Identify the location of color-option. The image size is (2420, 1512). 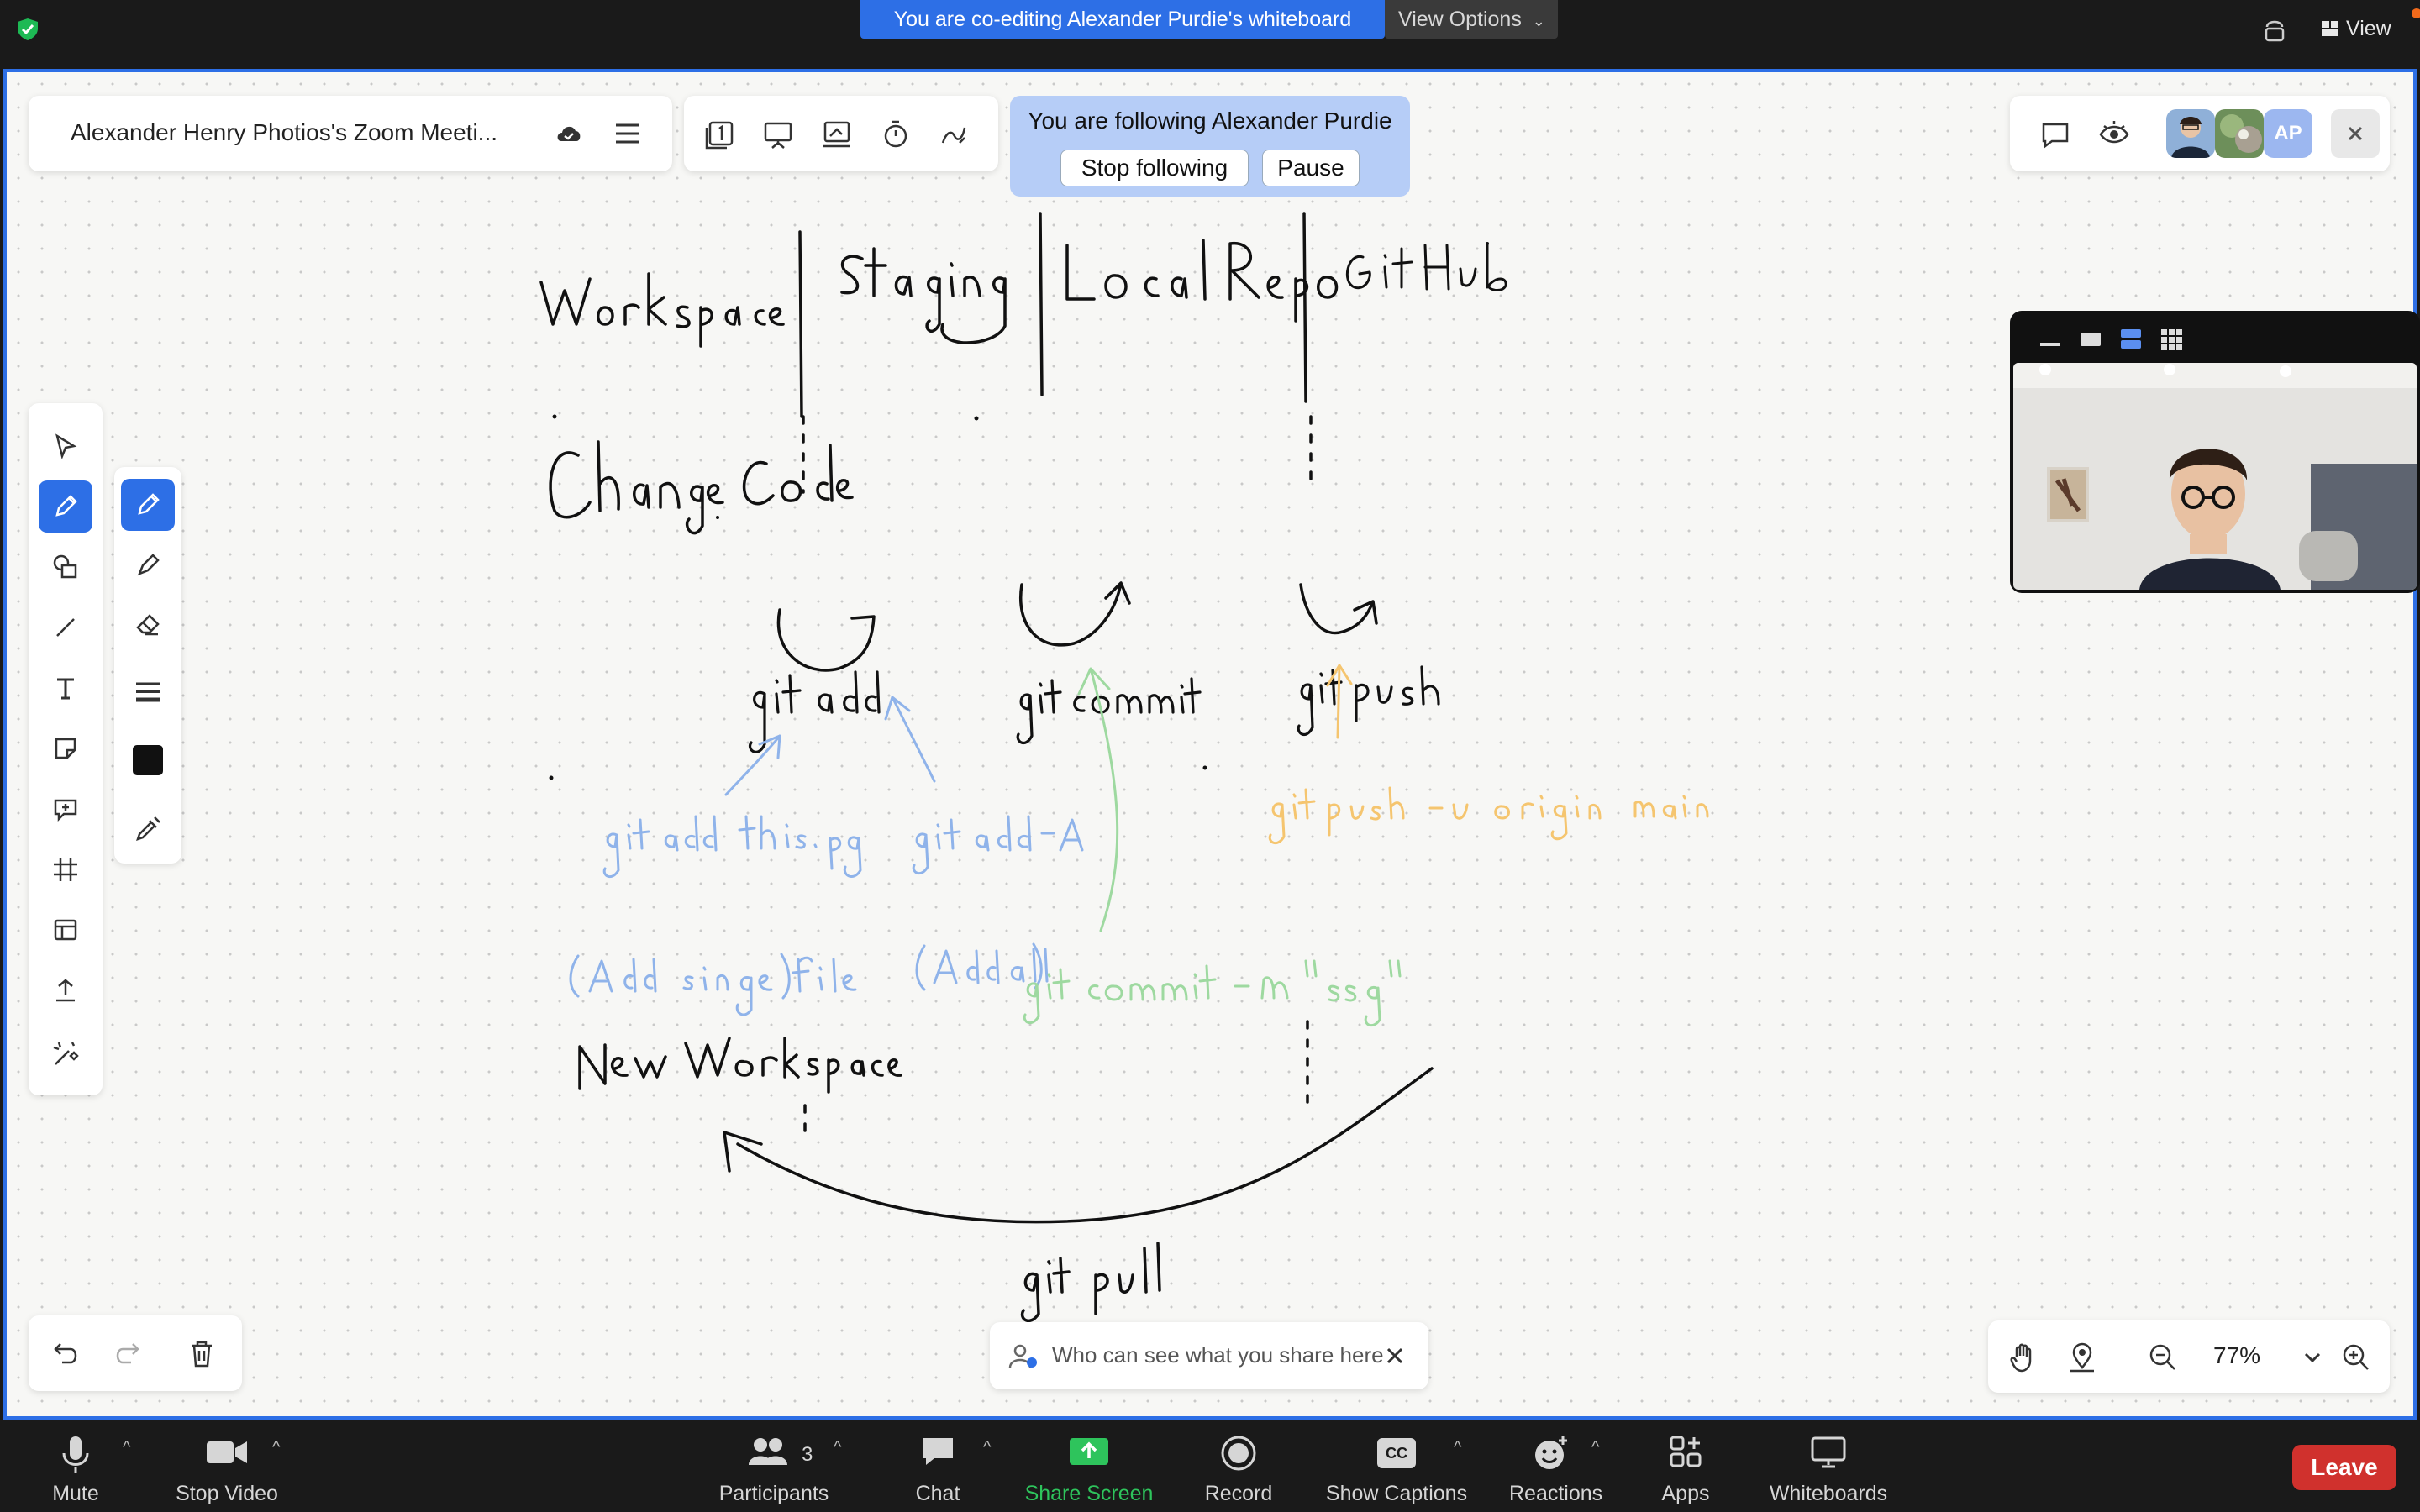
(148, 760).